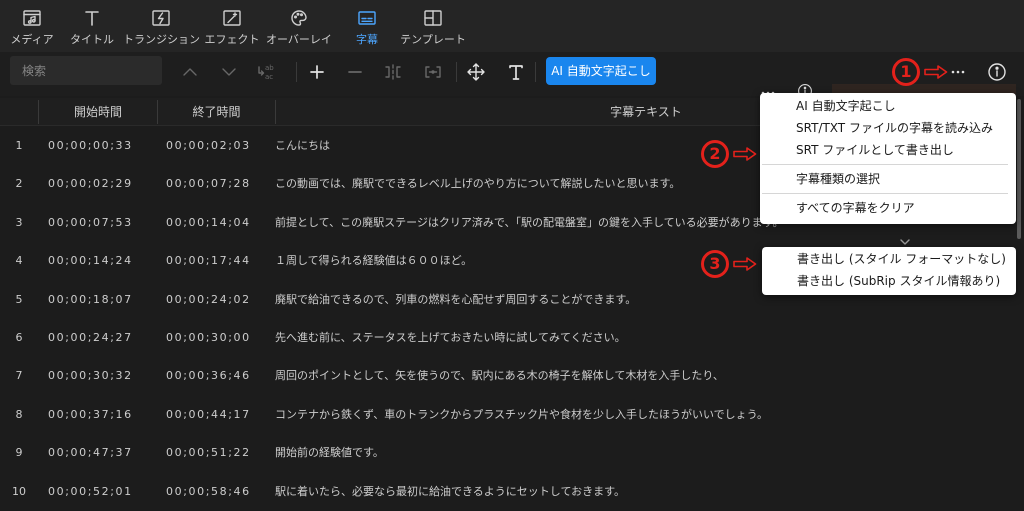 The height and width of the screenshot is (511, 1024). I want to click on move-icon, so click(476, 72).